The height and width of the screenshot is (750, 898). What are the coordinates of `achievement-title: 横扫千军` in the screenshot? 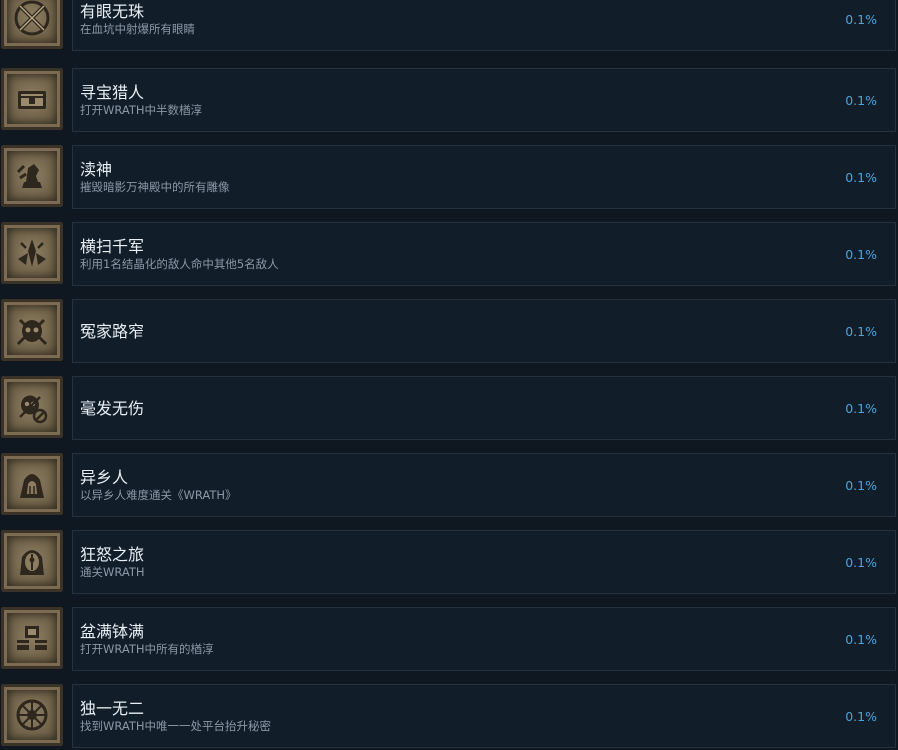 It's located at (112, 246).